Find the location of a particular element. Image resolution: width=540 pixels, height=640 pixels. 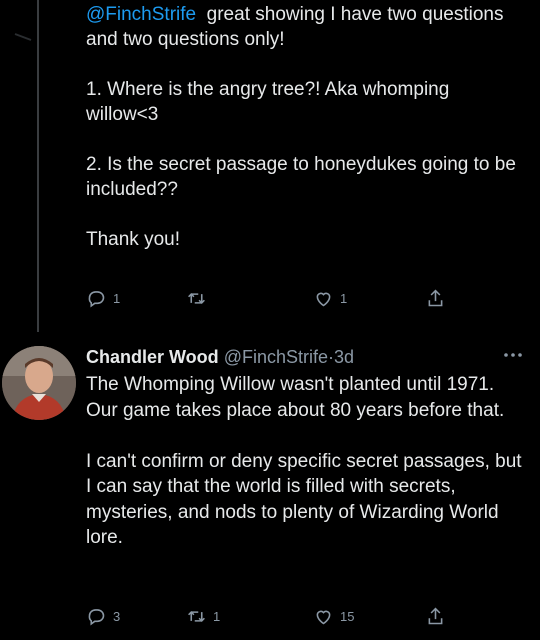

retweet-button is located at coordinates (199, 298).